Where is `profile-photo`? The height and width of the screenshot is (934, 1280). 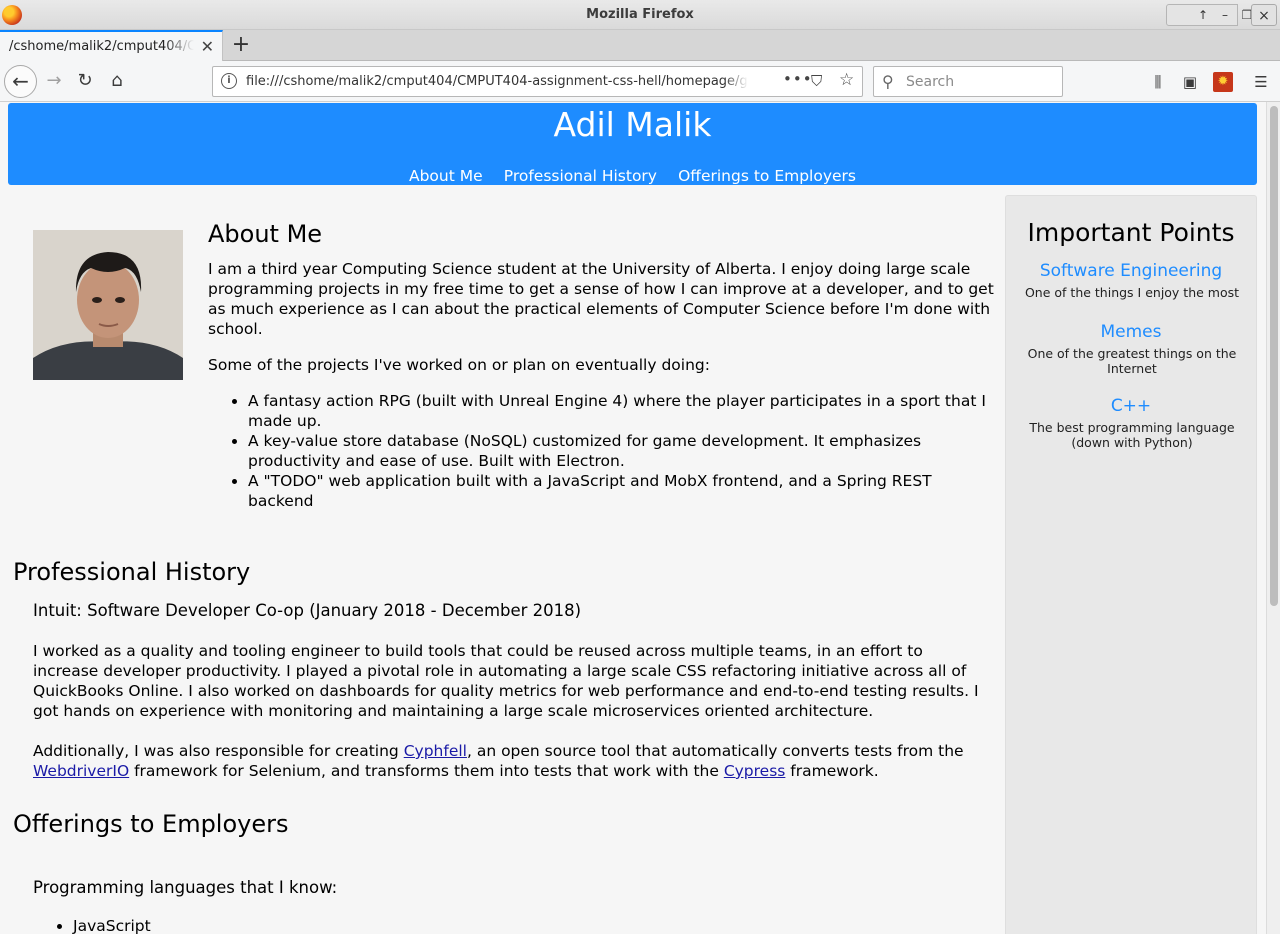 profile-photo is located at coordinates (108, 305).